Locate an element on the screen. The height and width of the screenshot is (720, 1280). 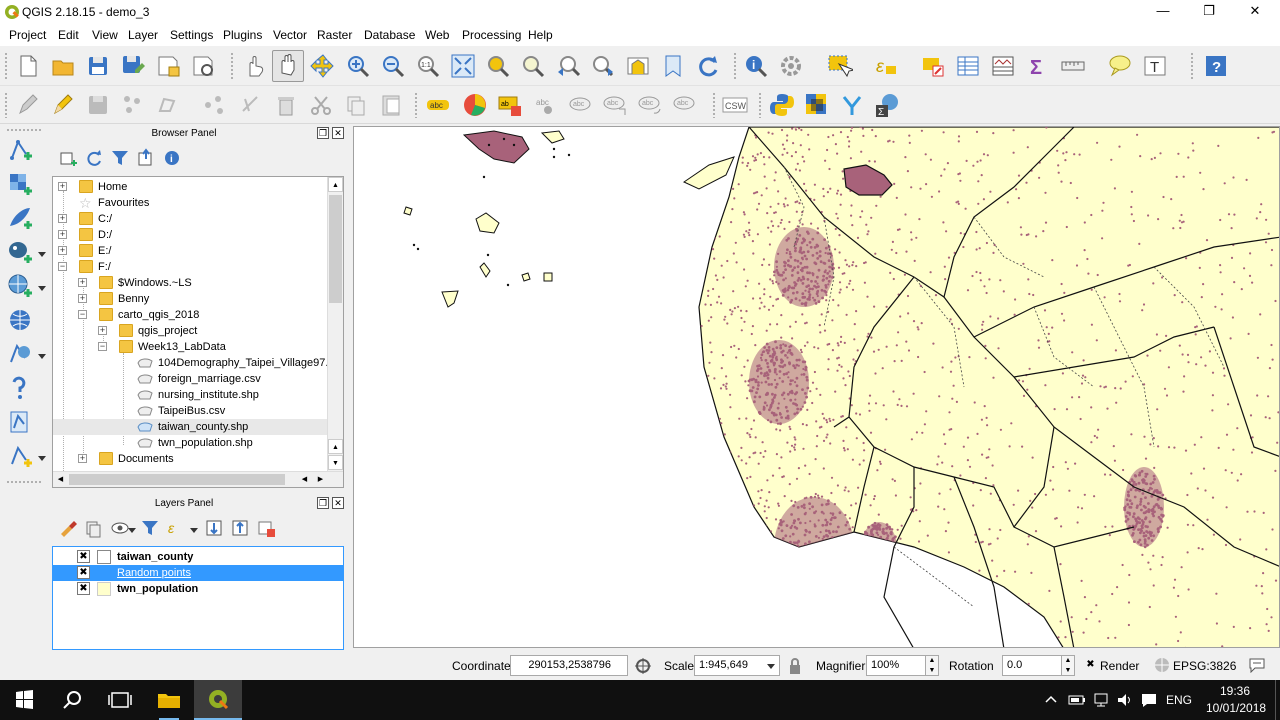
scroll-thumb is located at coordinates (335, 249).